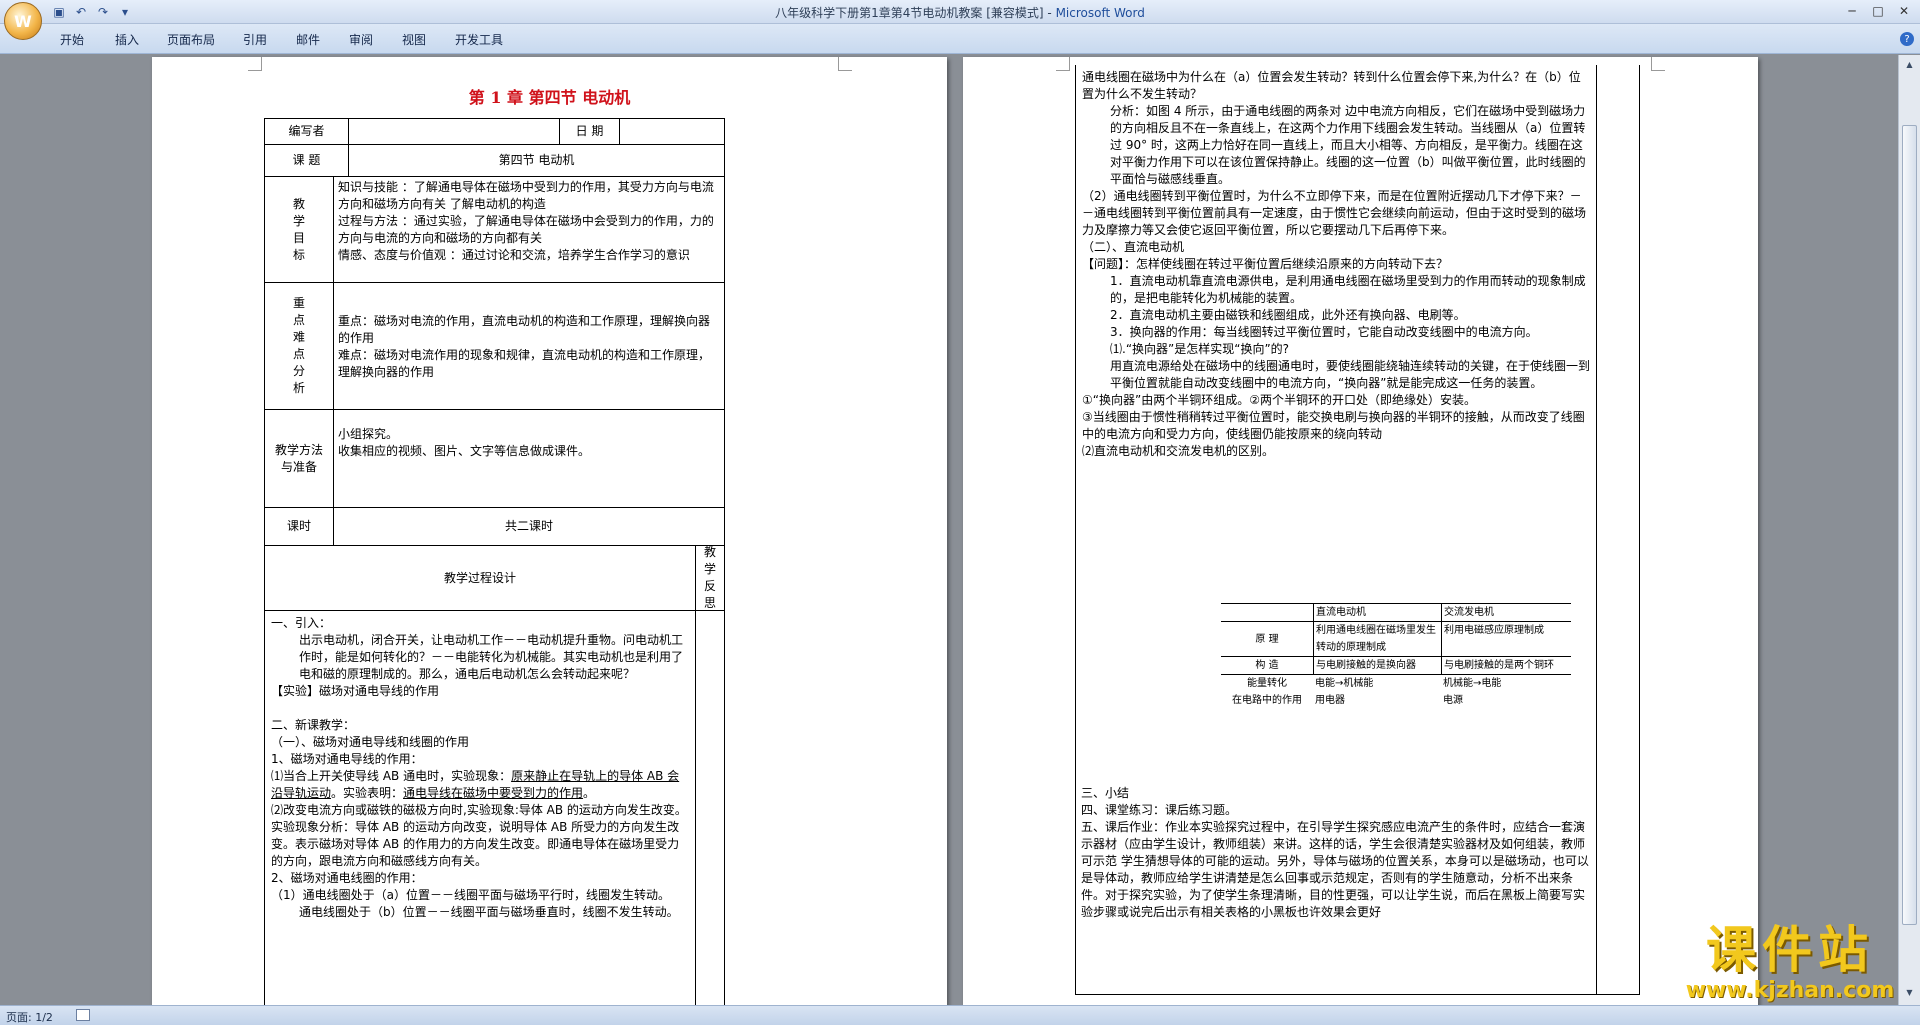 Image resolution: width=1920 pixels, height=1025 pixels. What do you see at coordinates (355, 691) in the screenshot?
I see `experiment-title: 【实验】磁场对通电导线的作用` at bounding box center [355, 691].